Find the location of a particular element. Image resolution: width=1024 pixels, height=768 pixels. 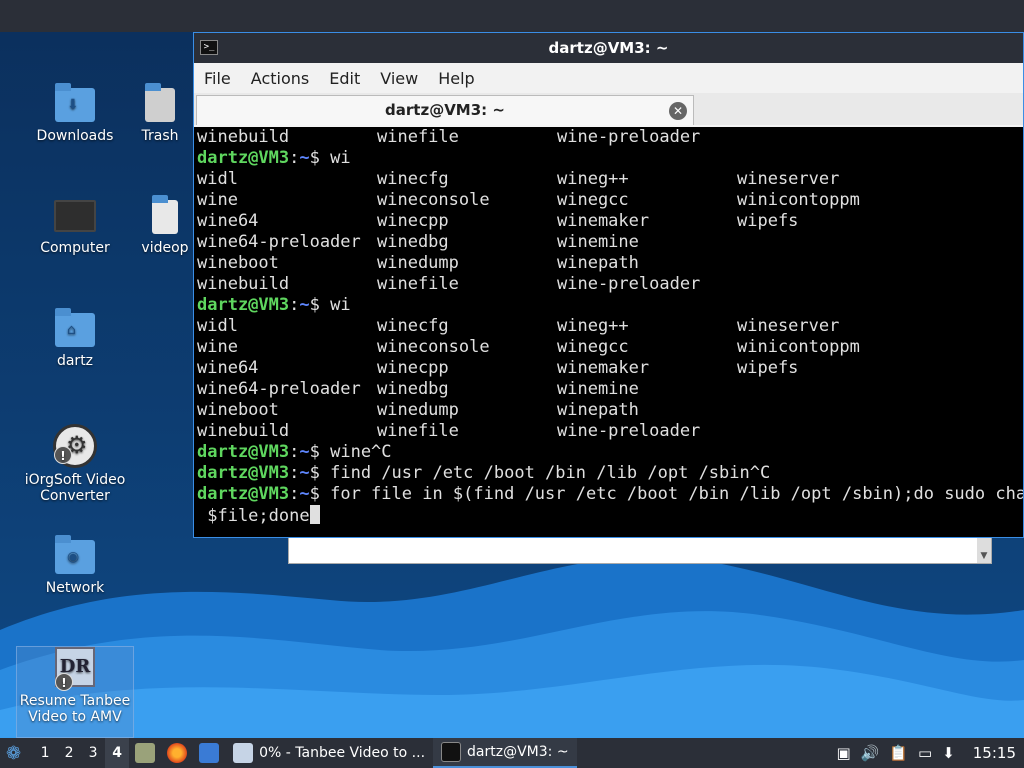

desktop-icon-trash: Trash is located at coordinates (160, 112).